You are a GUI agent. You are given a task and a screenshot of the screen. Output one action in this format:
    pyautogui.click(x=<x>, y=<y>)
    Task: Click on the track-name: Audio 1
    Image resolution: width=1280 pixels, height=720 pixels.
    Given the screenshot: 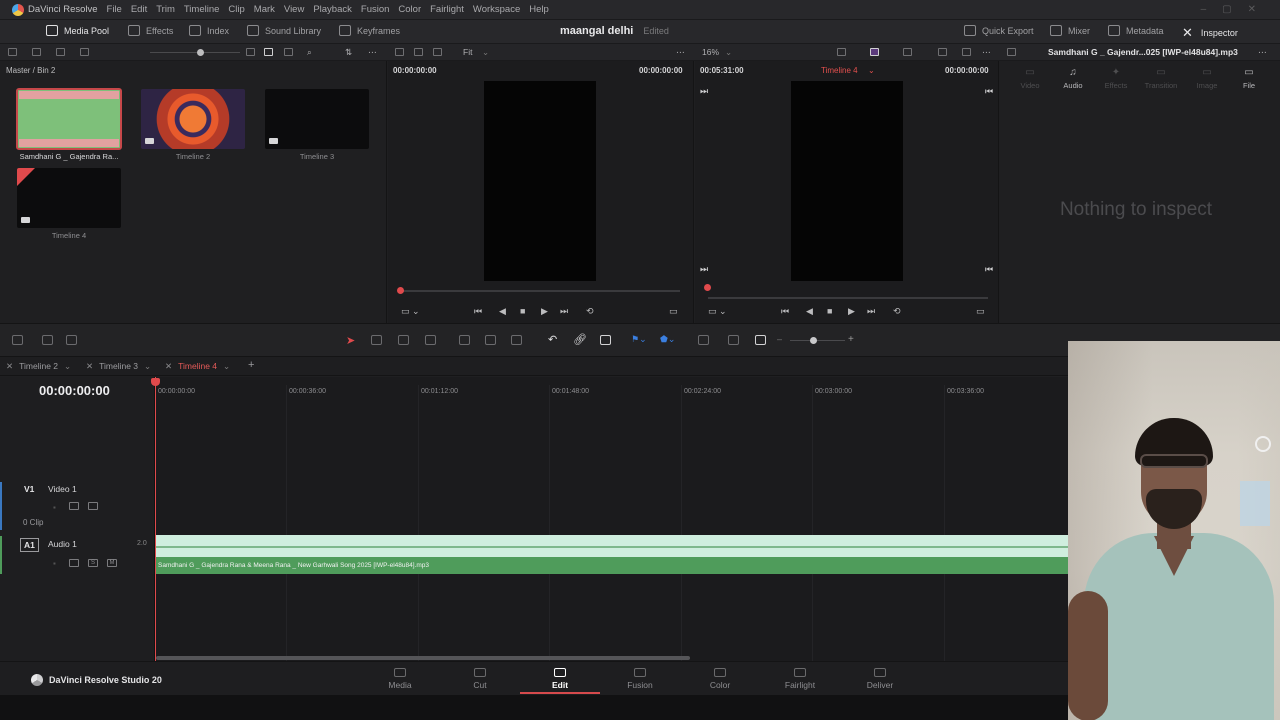 What is the action you would take?
    pyautogui.click(x=62, y=544)
    